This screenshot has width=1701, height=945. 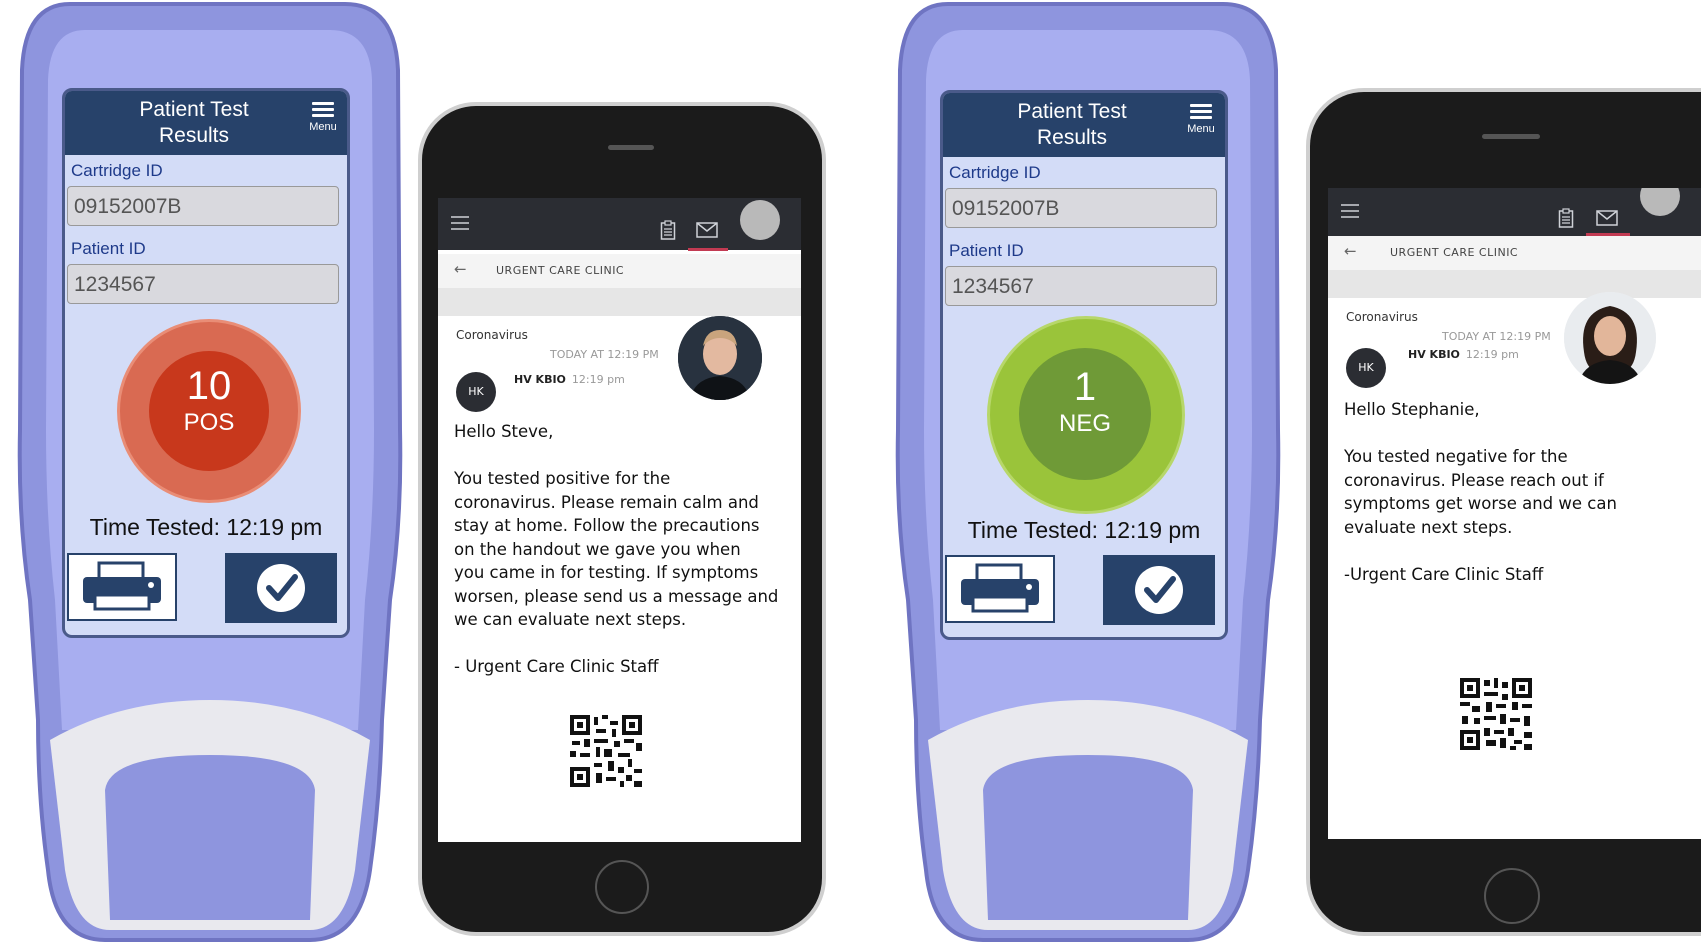 I want to click on result-text: NEG, so click(x=1084, y=423).